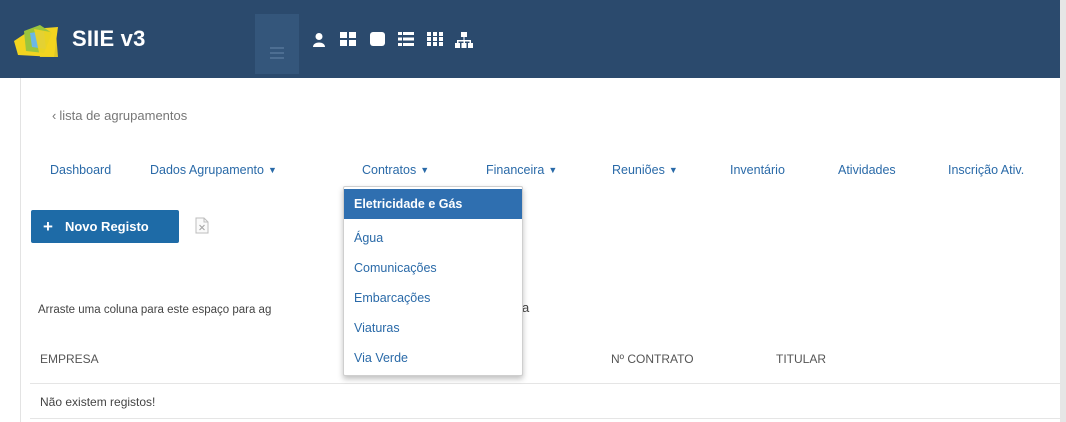  Describe the element at coordinates (406, 41) in the screenshot. I see `list-icon` at that location.